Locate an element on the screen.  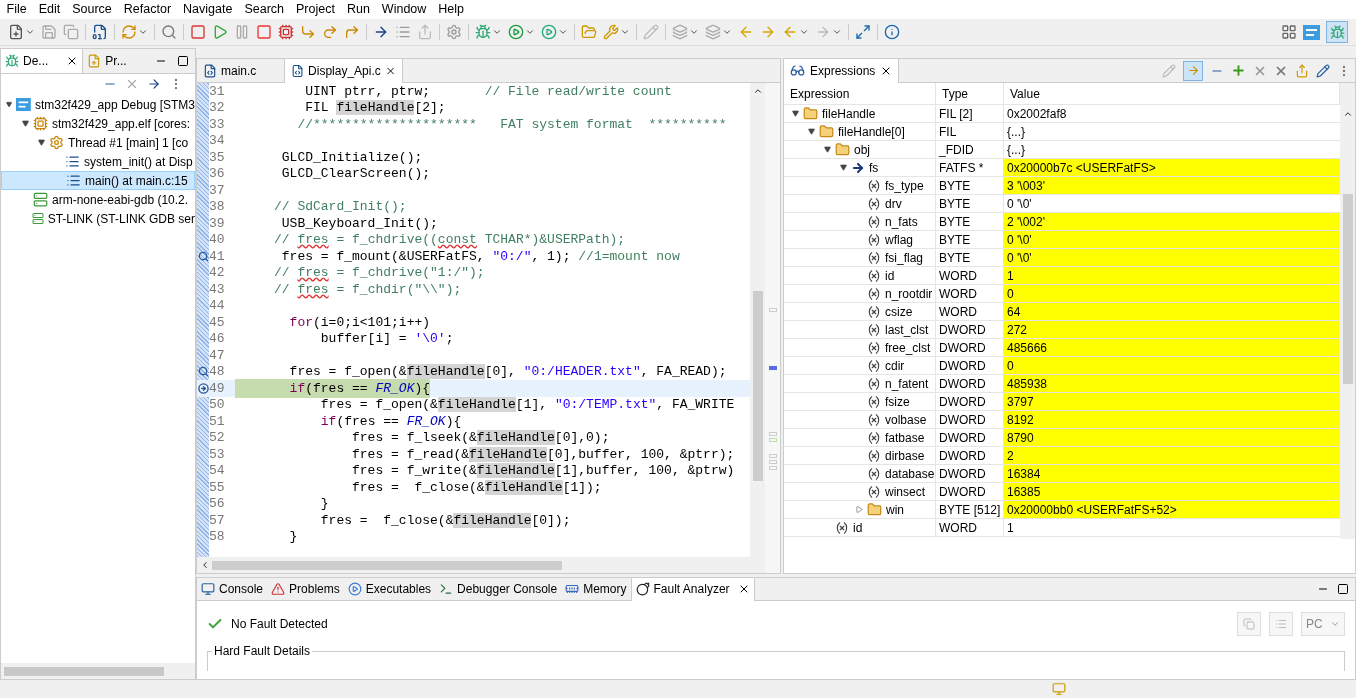
value-cell: 2 is located at coordinates (1172, 455).